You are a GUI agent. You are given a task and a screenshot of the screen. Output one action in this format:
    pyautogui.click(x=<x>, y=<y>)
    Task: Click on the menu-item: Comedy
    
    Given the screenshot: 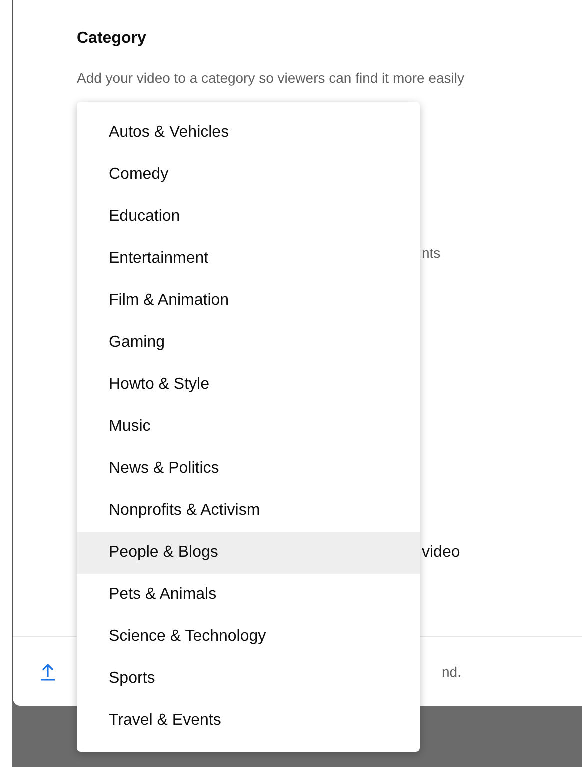 What is the action you would take?
    pyautogui.click(x=248, y=175)
    